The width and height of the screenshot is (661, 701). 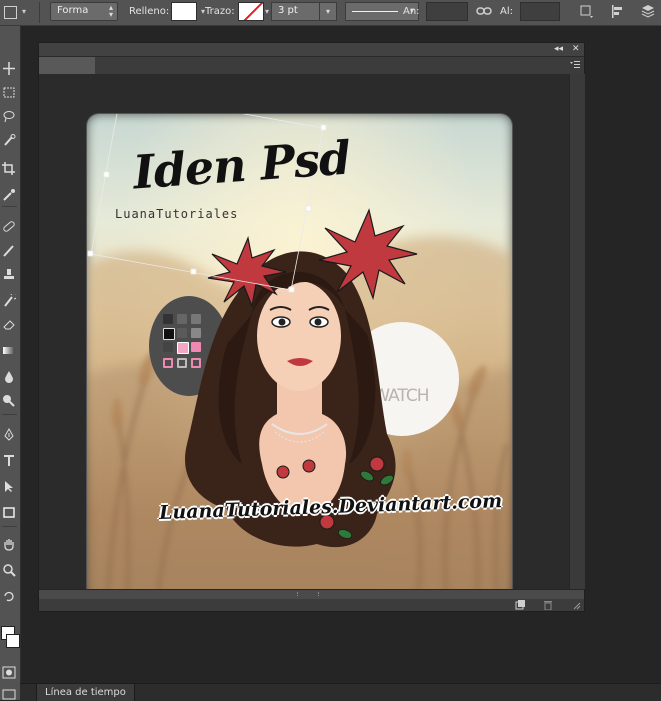 What do you see at coordinates (618, 12) in the screenshot?
I see `path-alignment-icon` at bounding box center [618, 12].